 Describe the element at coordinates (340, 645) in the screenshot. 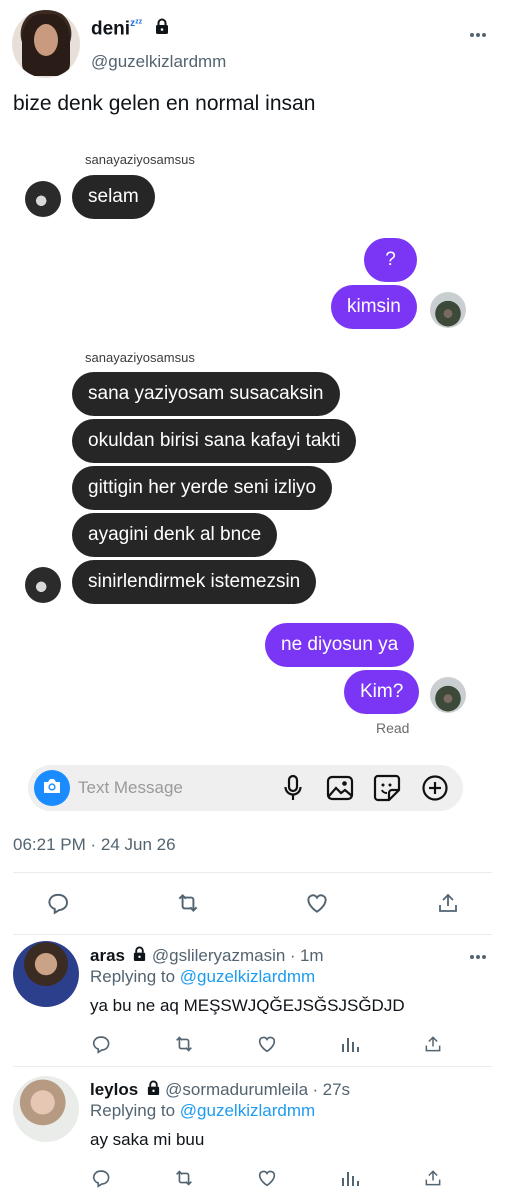

I see `outgoing-message: ne diyosun ya` at that location.